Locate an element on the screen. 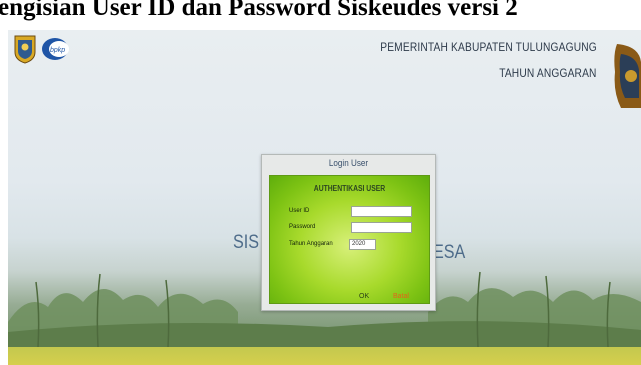 This screenshot has width=641, height=365. header-line-2: TAHUN ANGGARAN is located at coordinates (548, 73).